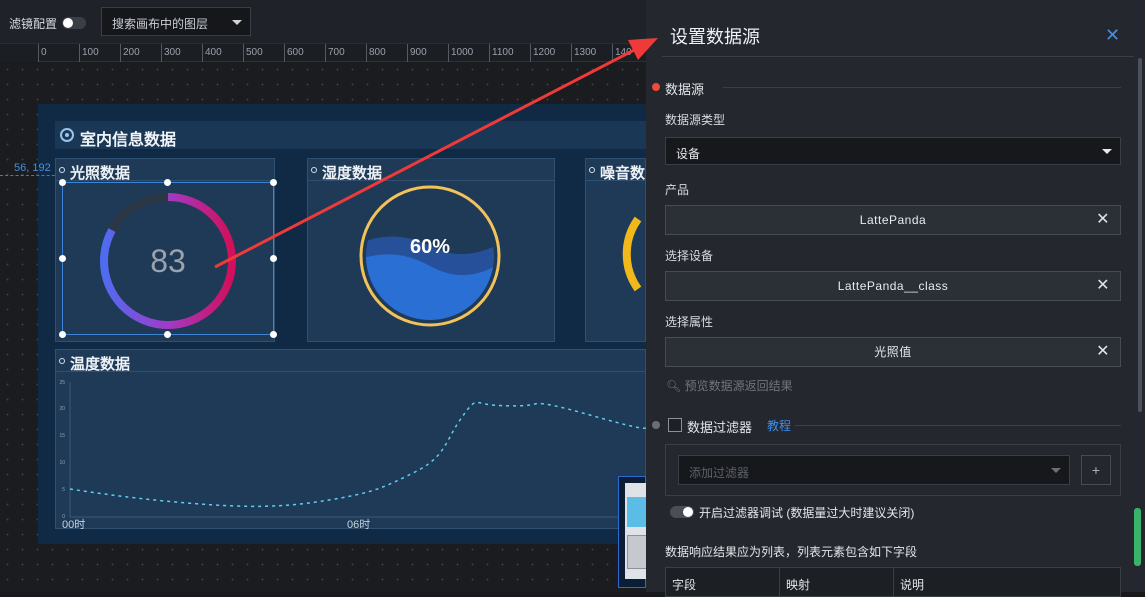  What do you see at coordinates (643, 49) in the screenshot?
I see `arrow-head` at bounding box center [643, 49].